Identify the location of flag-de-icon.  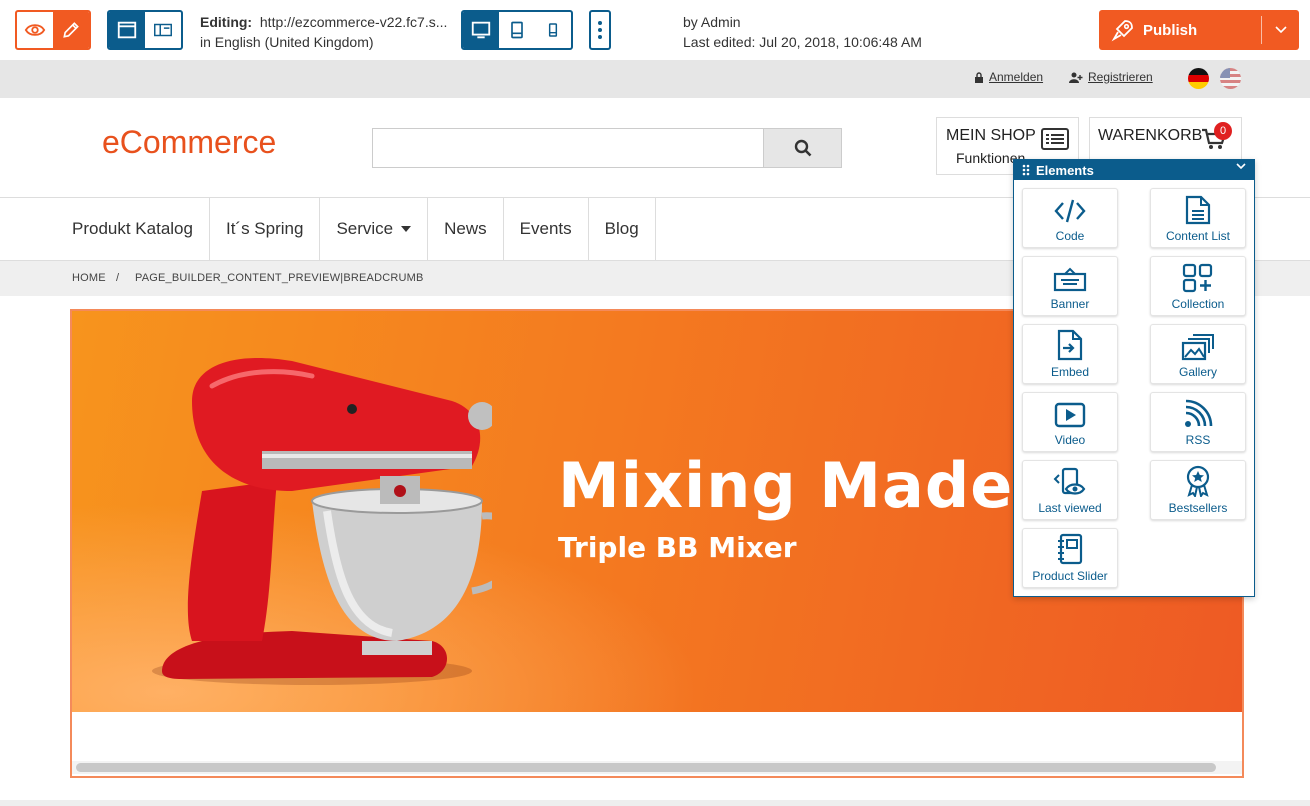
(1198, 78).